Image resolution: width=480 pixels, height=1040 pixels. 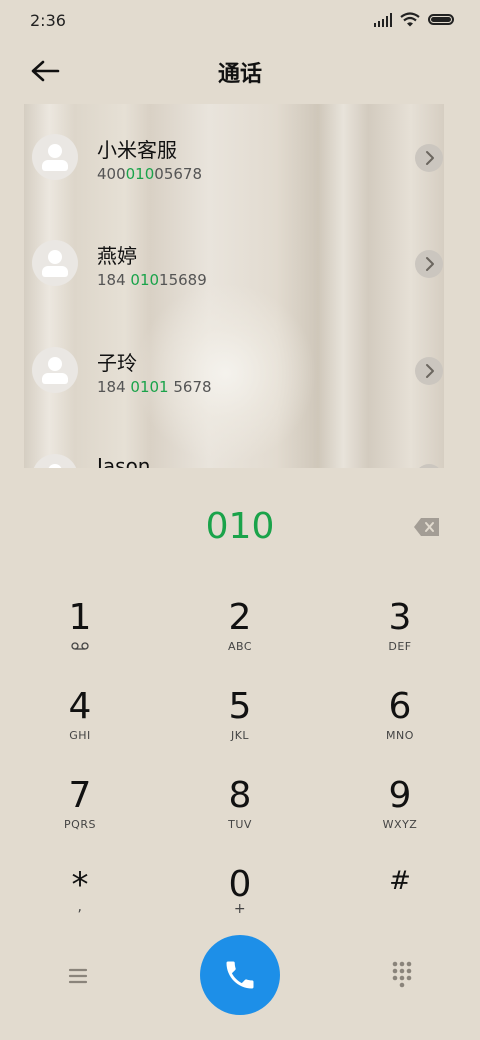 What do you see at coordinates (400, 824) in the screenshot?
I see `key-letters: WXYZ` at bounding box center [400, 824].